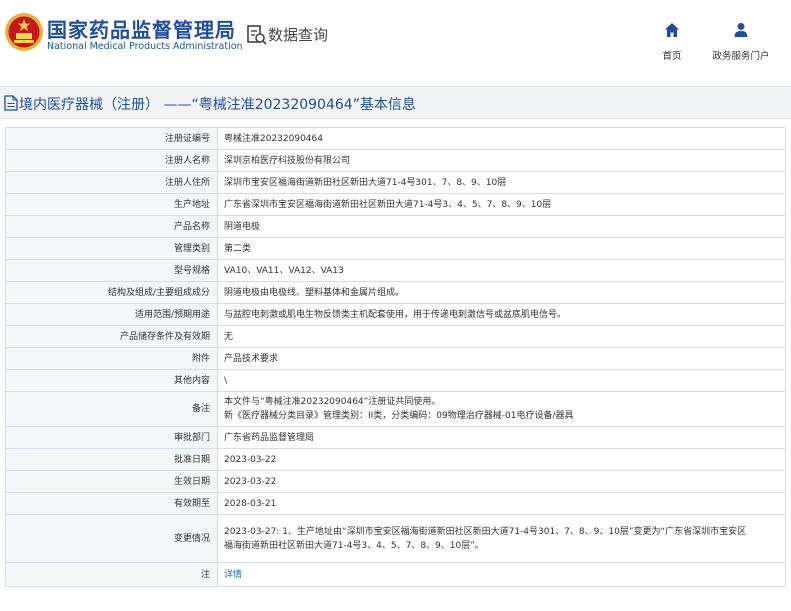 The width and height of the screenshot is (791, 611). What do you see at coordinates (111, 182) in the screenshot?
I see `row-label: 注册人住所` at bounding box center [111, 182].